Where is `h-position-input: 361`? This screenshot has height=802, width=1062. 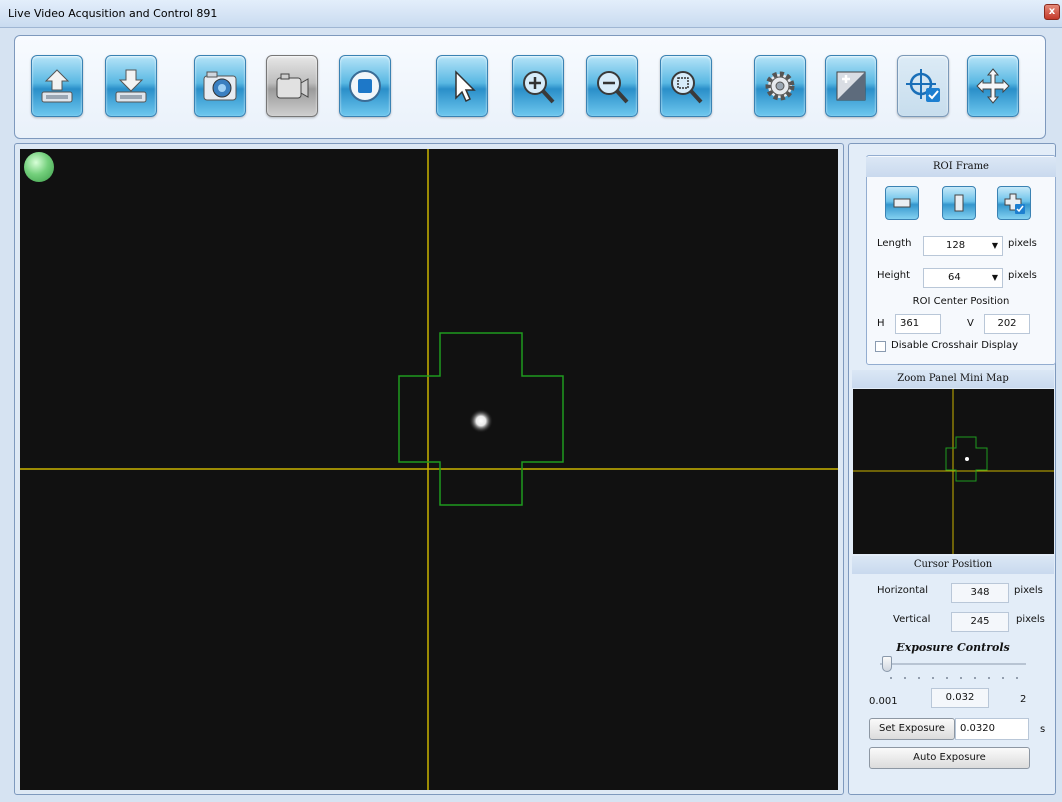 h-position-input: 361 is located at coordinates (918, 324).